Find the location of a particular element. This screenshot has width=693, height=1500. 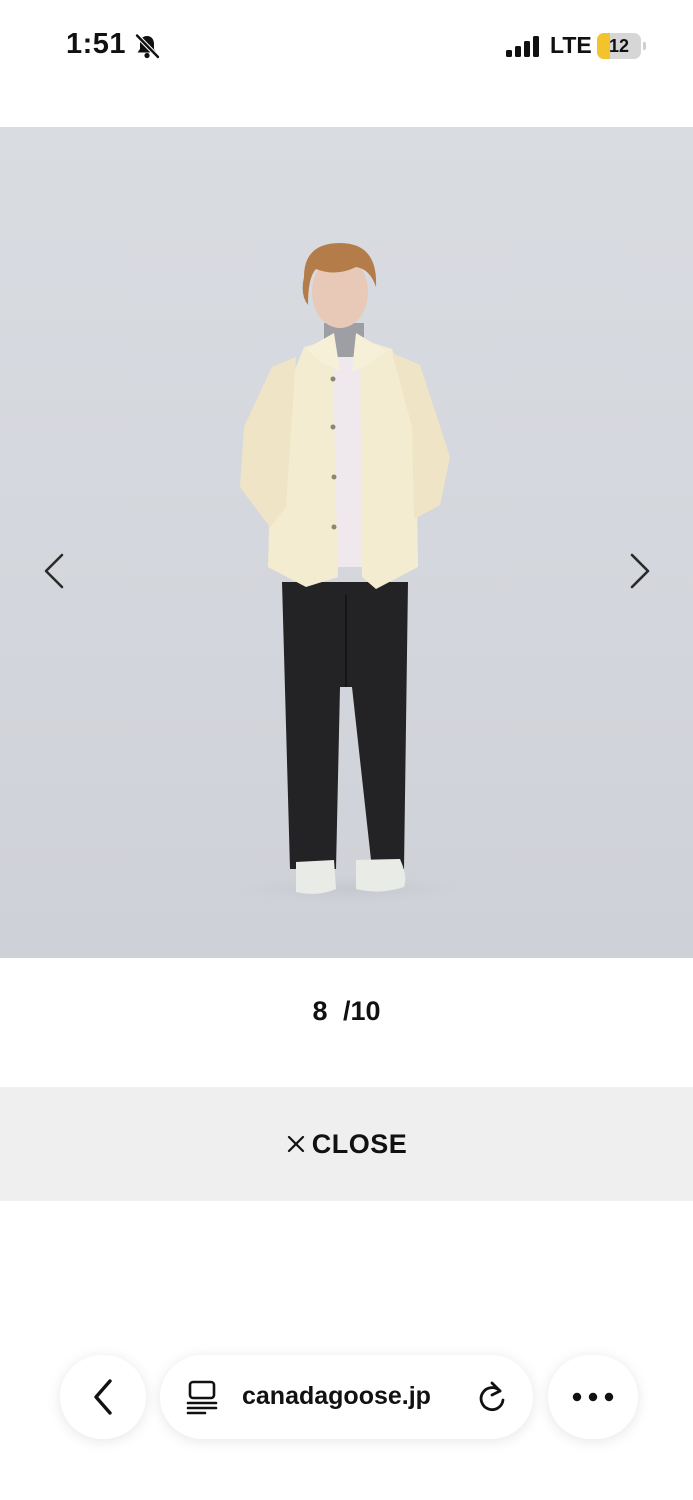

more-icon is located at coordinates (593, 1397).